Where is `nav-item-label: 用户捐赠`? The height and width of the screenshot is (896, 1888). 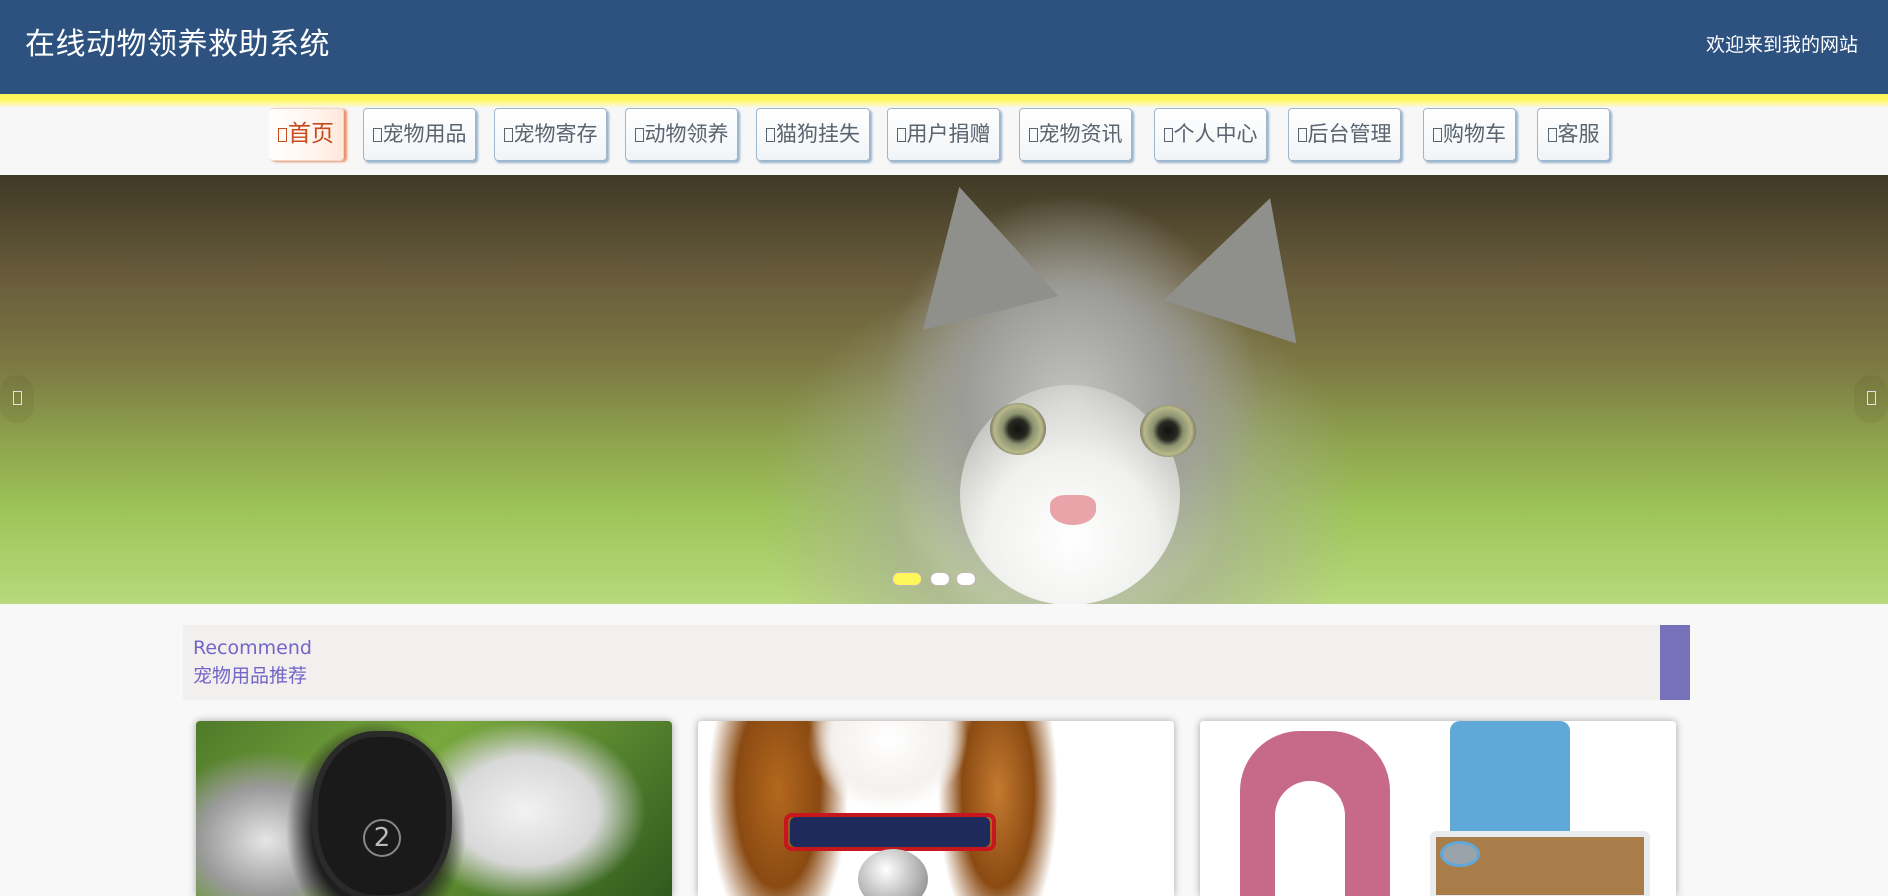 nav-item-label: 用户捐赠 is located at coordinates (948, 134).